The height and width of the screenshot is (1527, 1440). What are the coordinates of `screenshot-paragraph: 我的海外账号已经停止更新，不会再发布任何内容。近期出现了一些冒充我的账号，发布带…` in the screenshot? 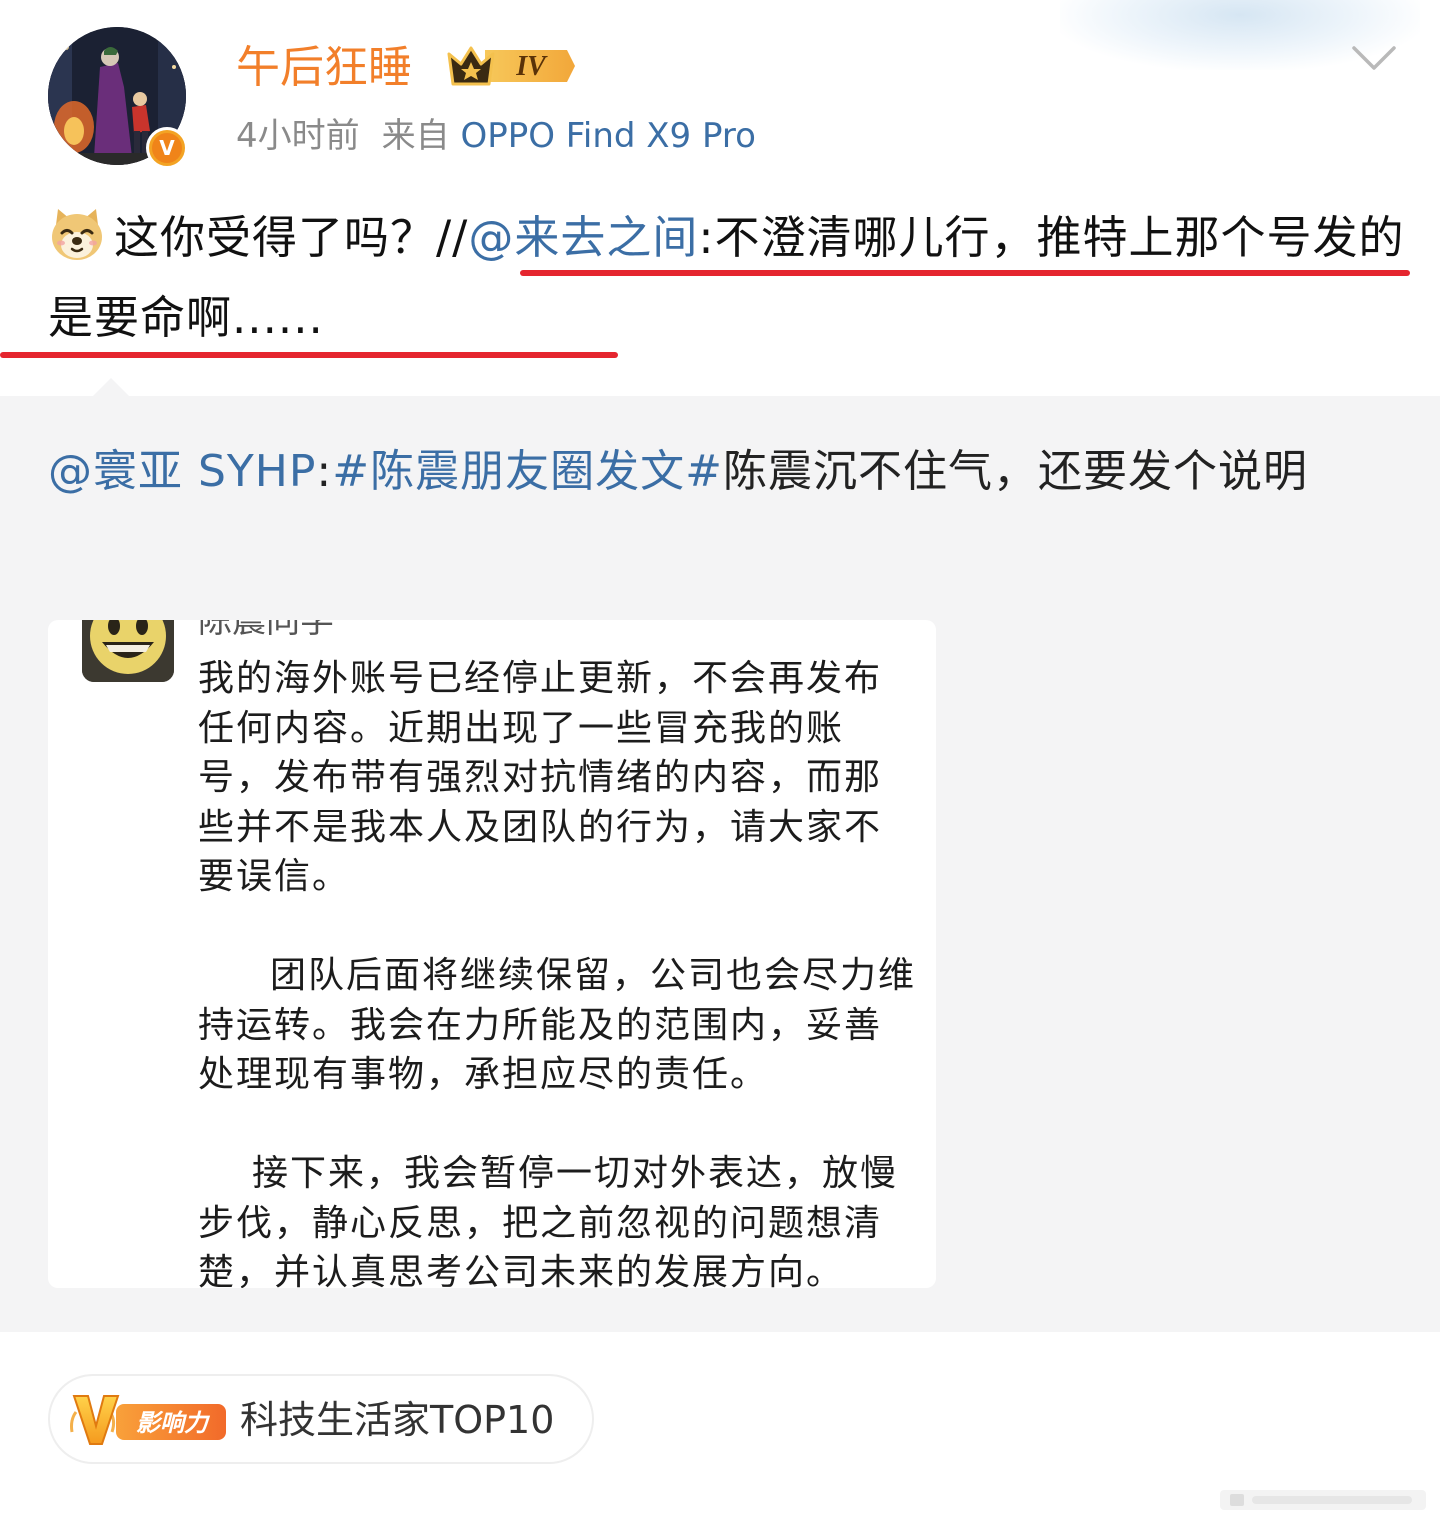 It's located at (540, 777).